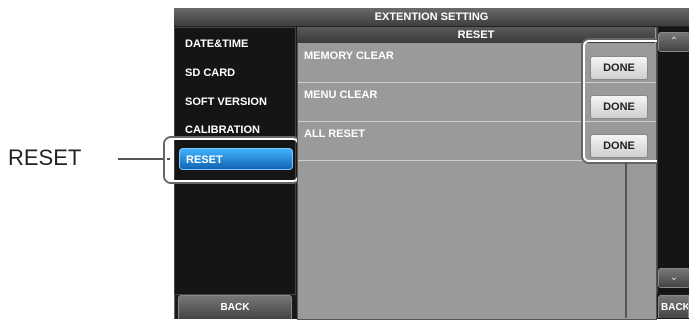  What do you see at coordinates (349, 56) in the screenshot?
I see `memory-clear-label: MEMORY CLEAR` at bounding box center [349, 56].